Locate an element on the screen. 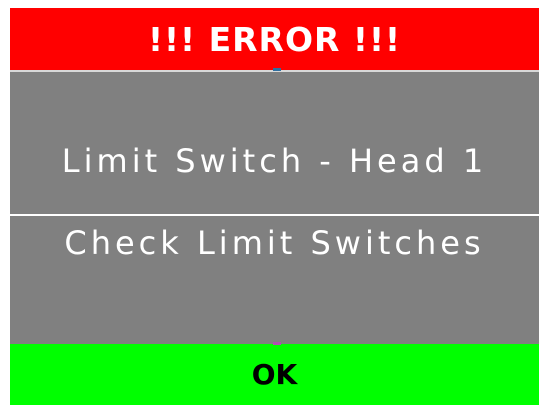 The width and height of the screenshot is (539, 405). error-message: Limit Switch - Head 1 is located at coordinates (274, 161).